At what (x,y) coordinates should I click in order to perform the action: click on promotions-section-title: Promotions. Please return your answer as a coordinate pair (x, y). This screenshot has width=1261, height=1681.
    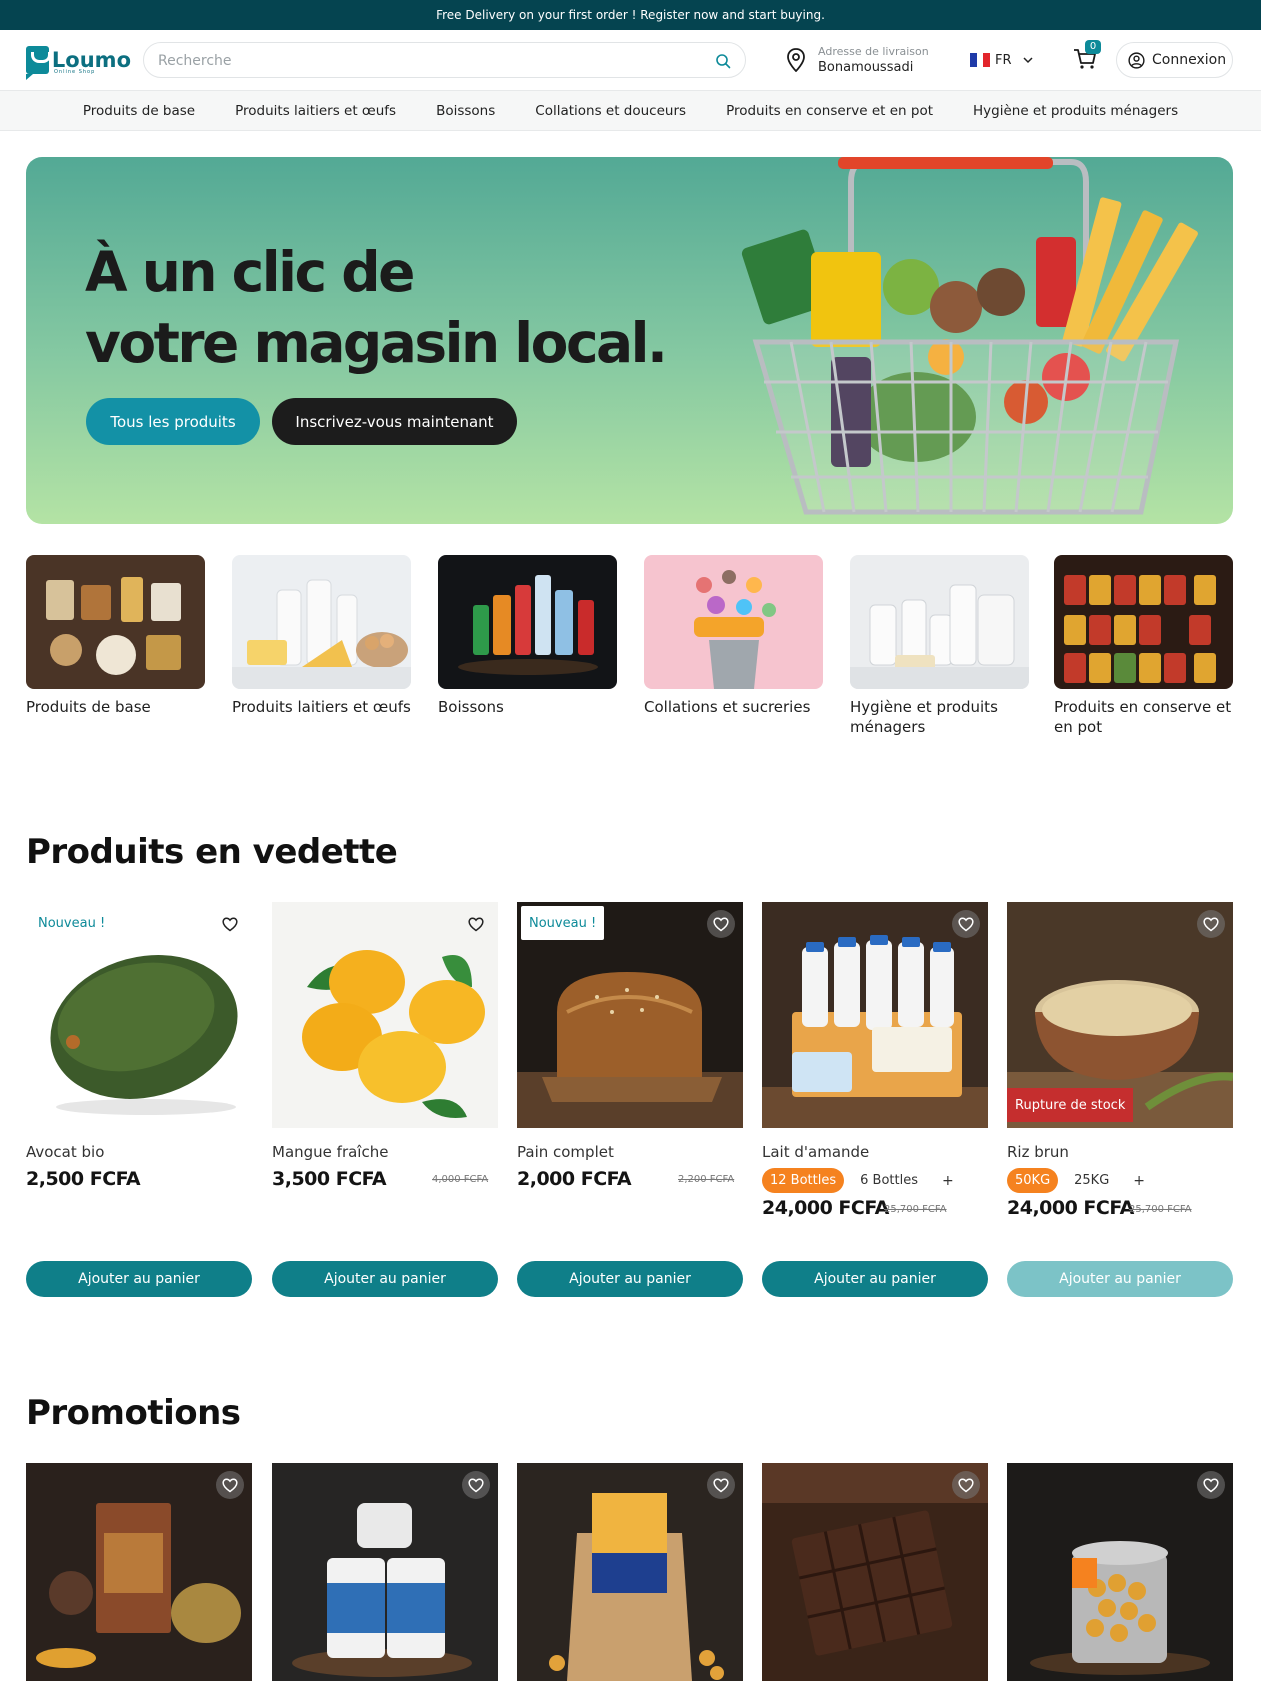
    Looking at the image, I should click on (133, 1413).